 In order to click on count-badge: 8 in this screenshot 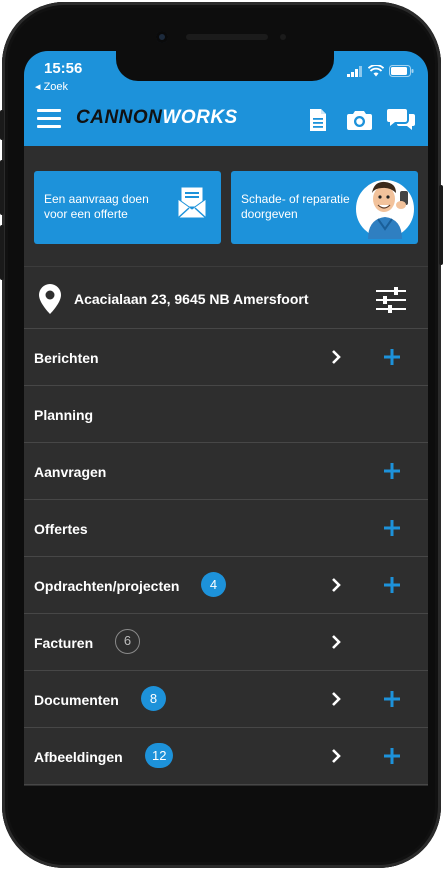, I will do `click(153, 698)`.